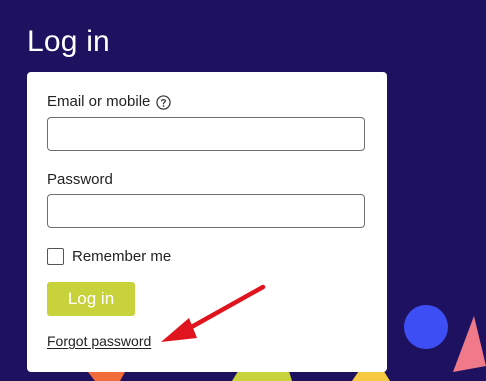 Image resolution: width=486 pixels, height=381 pixels. I want to click on question-circle-icon, so click(163, 102).